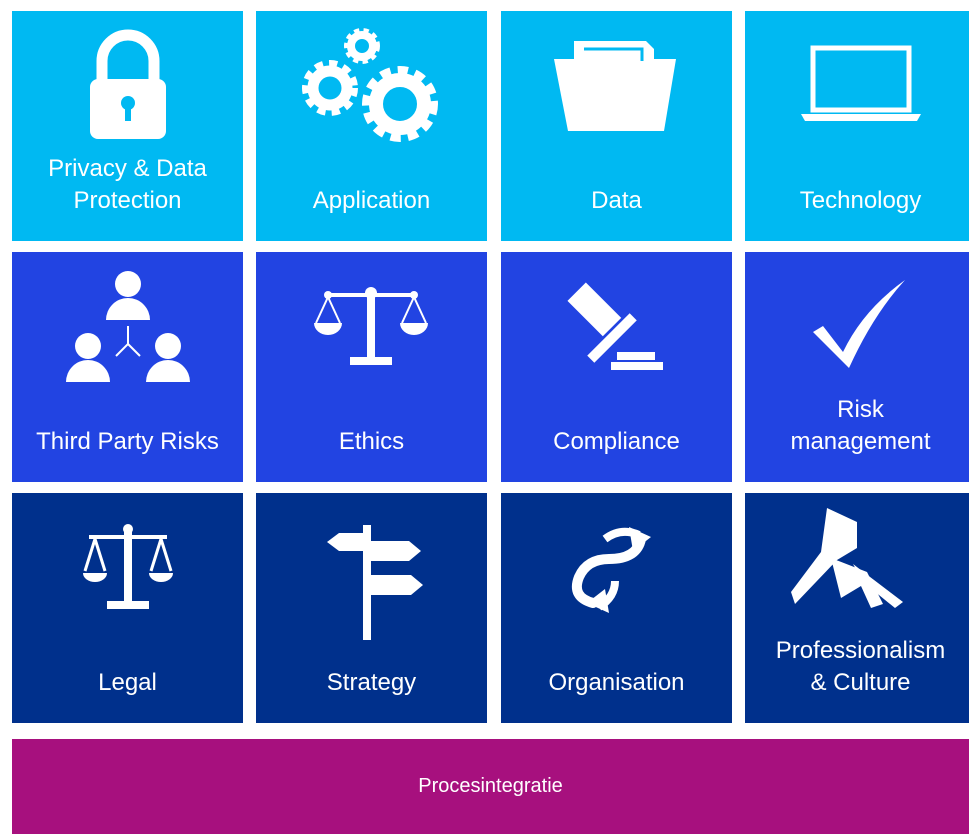 This screenshot has height=834, width=969. I want to click on cycle-arrows-icon, so click(616, 568).